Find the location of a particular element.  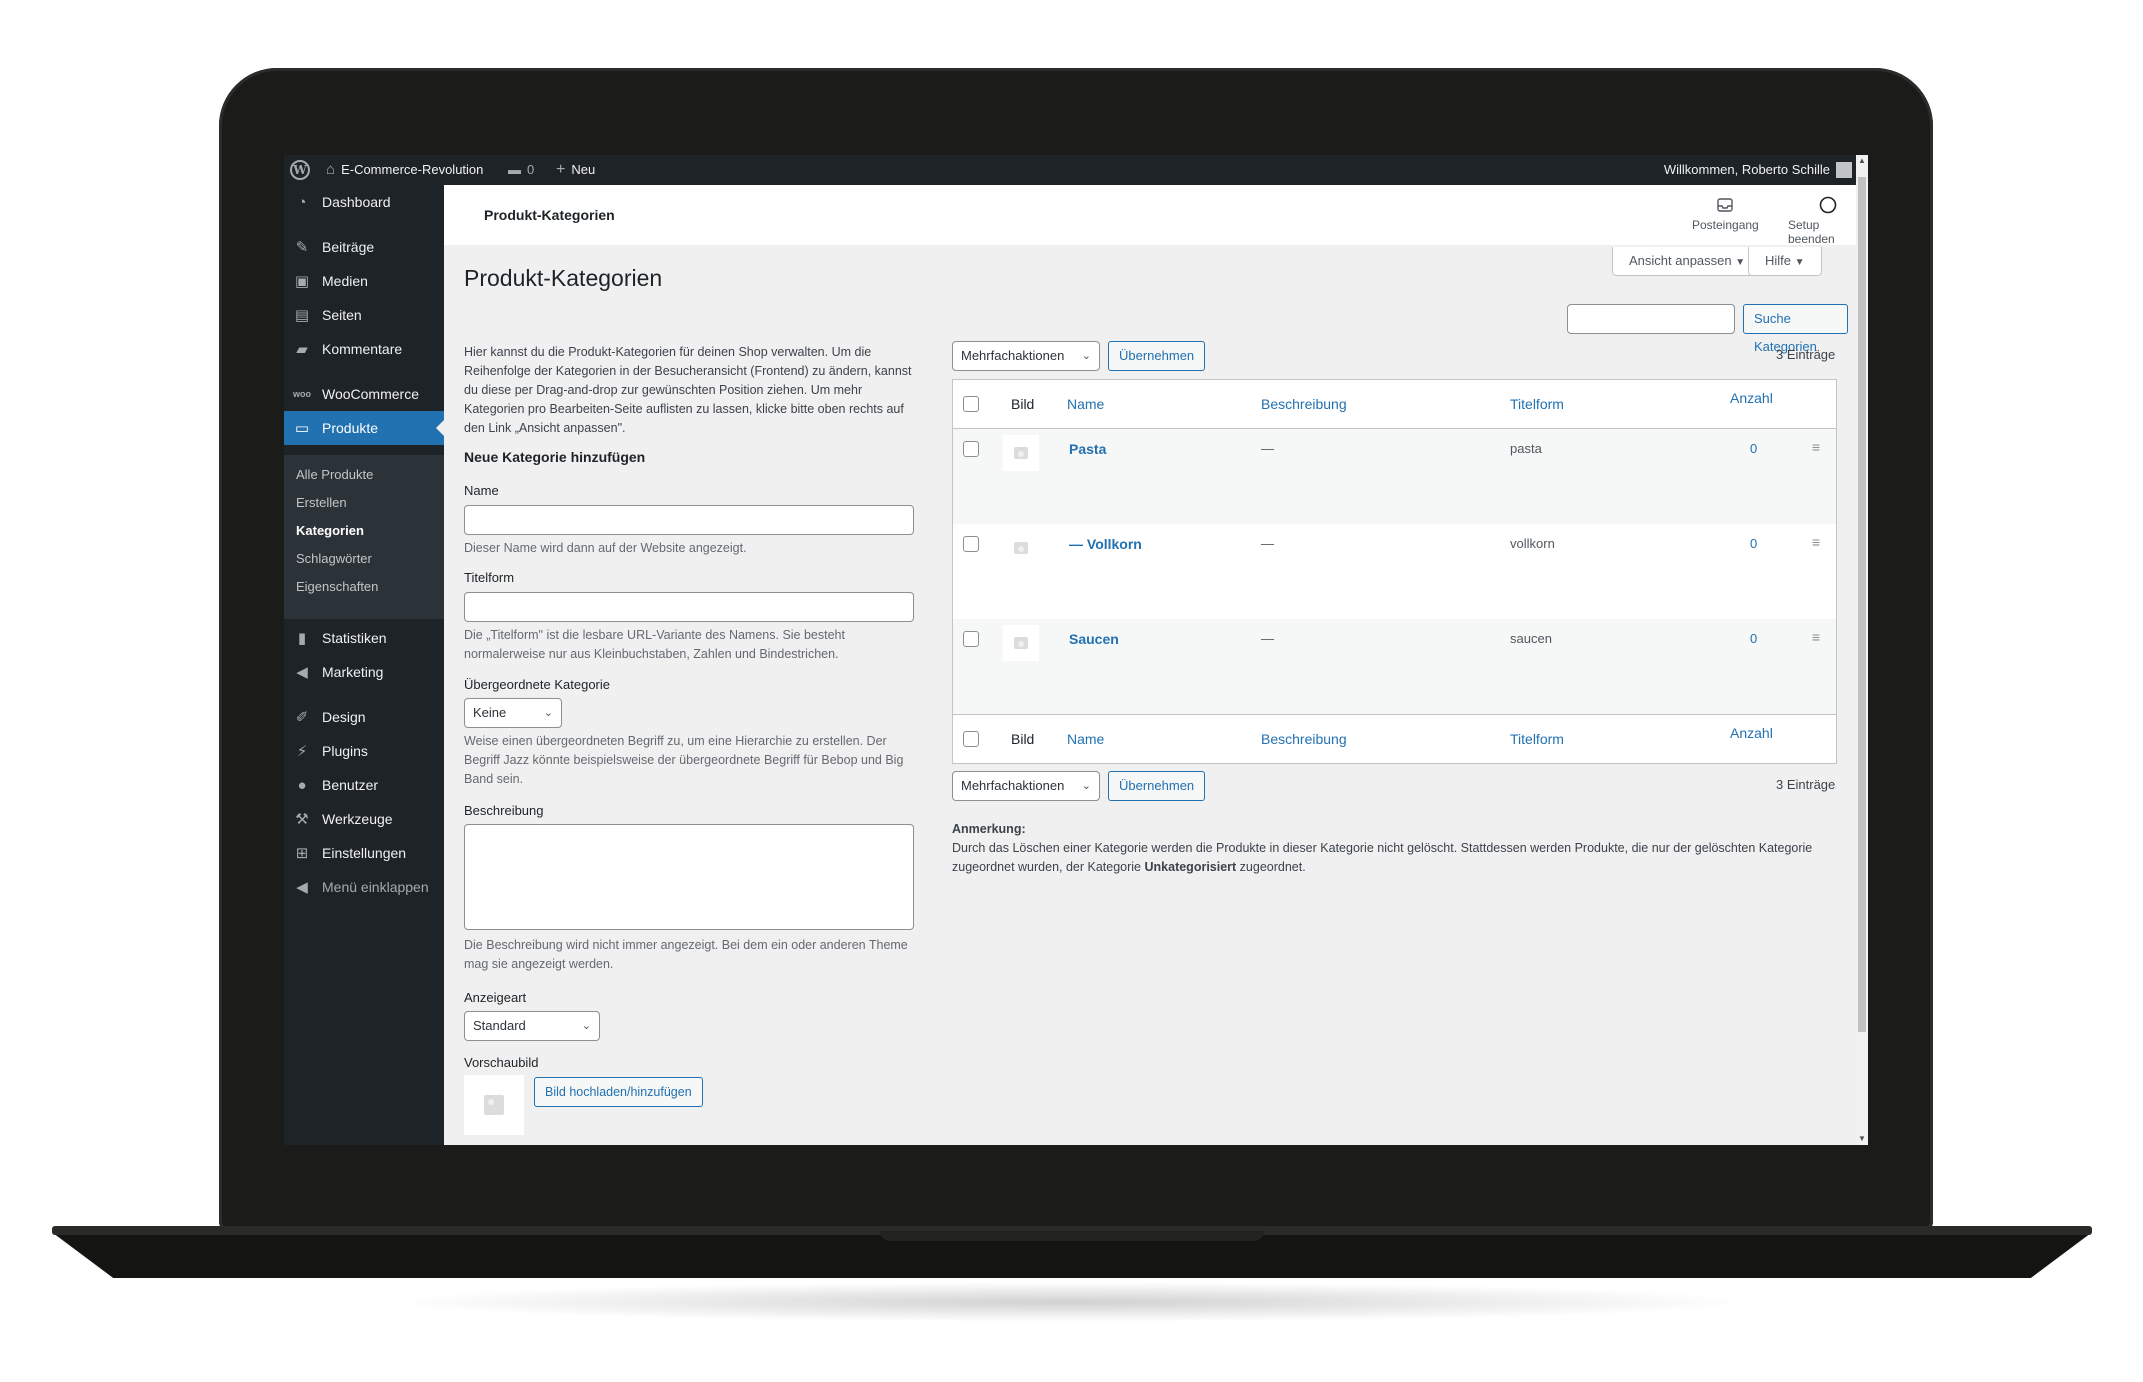

apply-button-bottom: Übernehmen is located at coordinates (1157, 786).